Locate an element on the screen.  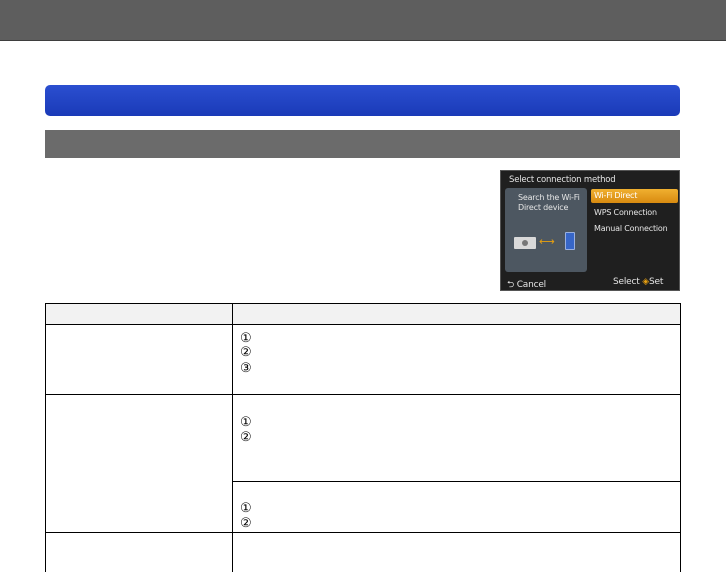
cancel-label: Cancel is located at coordinates (531, 285).